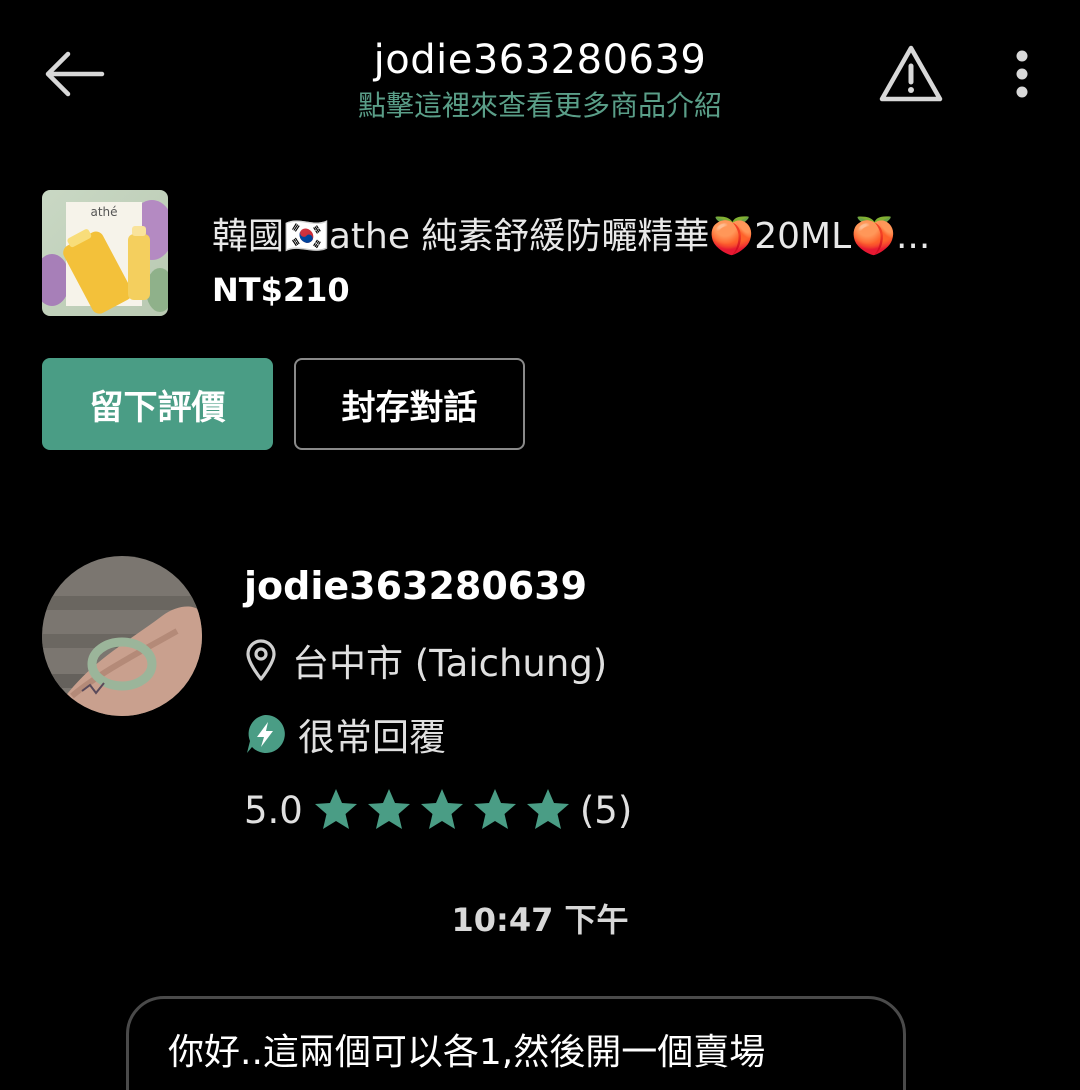 The image size is (1080, 1090). What do you see at coordinates (266, 733) in the screenshot?
I see `lightning-bolt-icon` at bounding box center [266, 733].